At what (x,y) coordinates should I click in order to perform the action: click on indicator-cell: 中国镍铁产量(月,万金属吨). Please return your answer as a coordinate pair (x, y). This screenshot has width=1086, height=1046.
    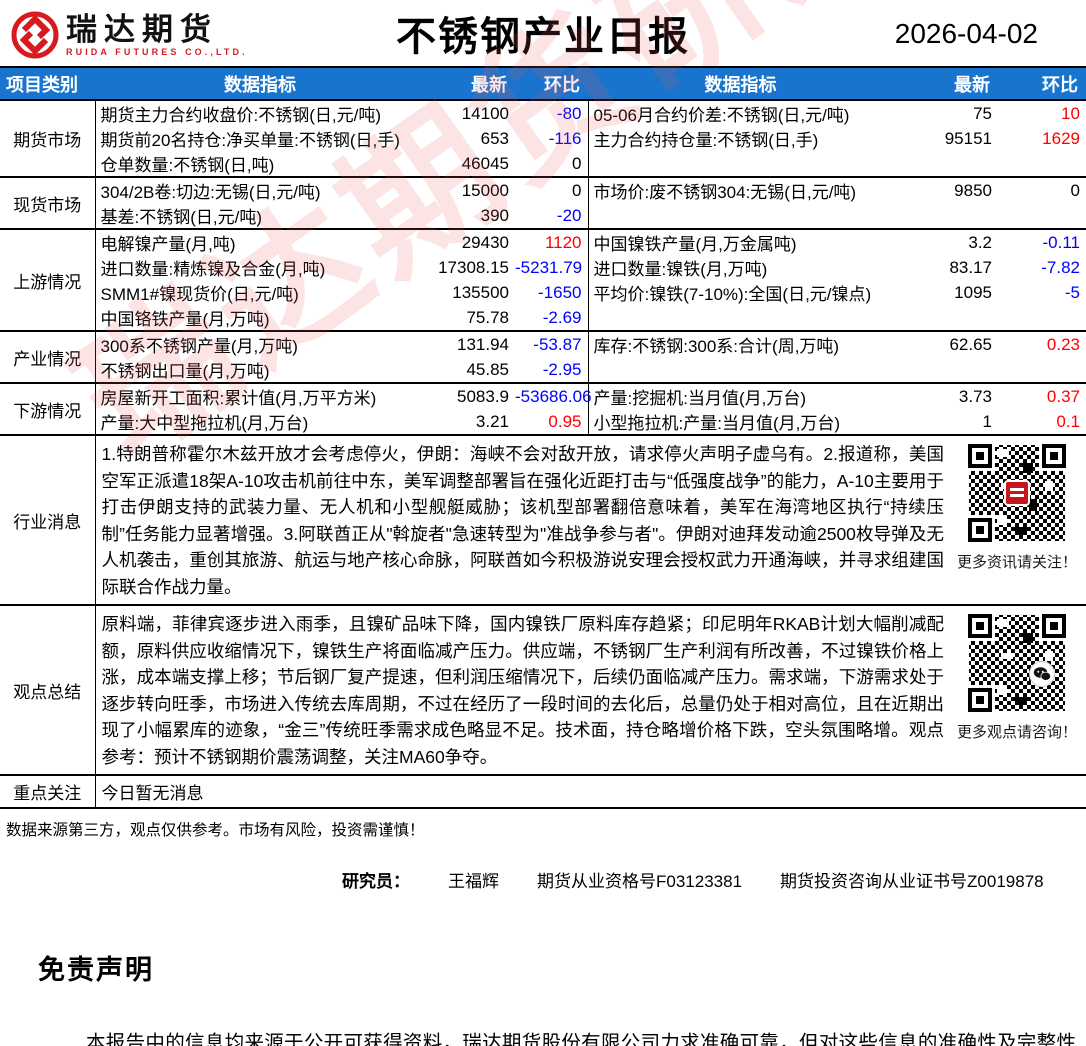
    Looking at the image, I should click on (740, 242).